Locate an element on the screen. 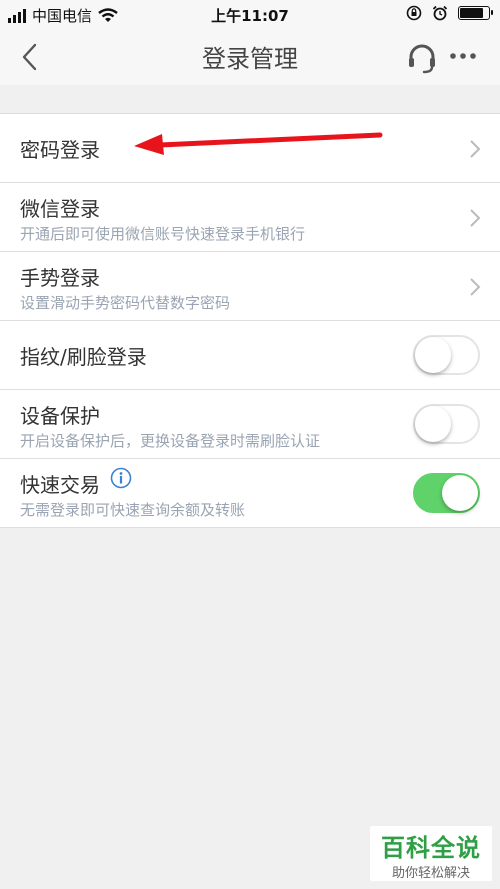 The height and width of the screenshot is (889, 500). setting-subtitle: 开通后即可使用微信账号快速登录手机银行 is located at coordinates (163, 234).